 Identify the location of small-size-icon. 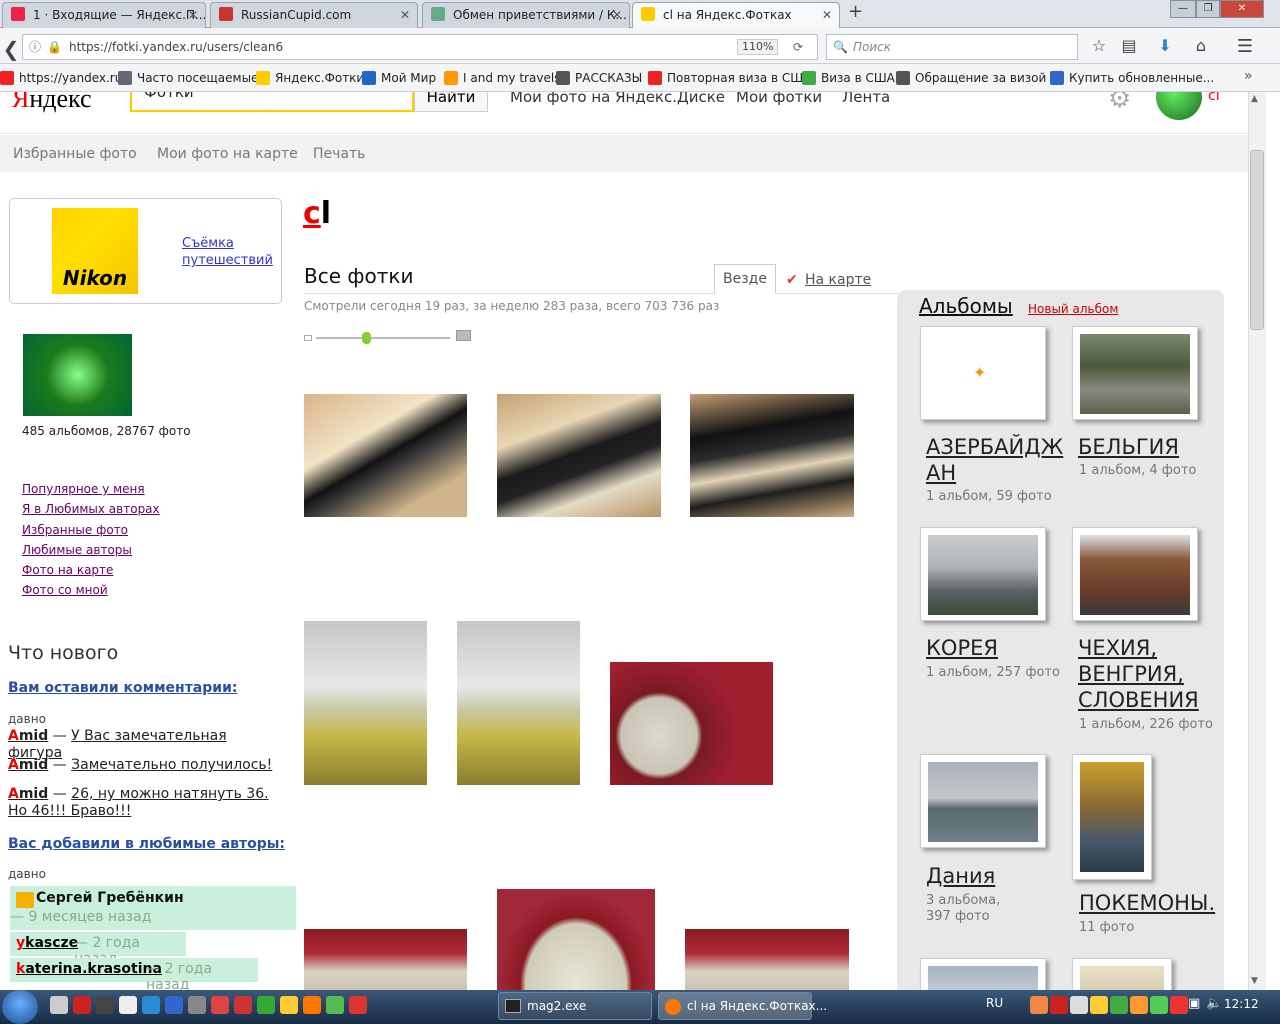
(308, 338).